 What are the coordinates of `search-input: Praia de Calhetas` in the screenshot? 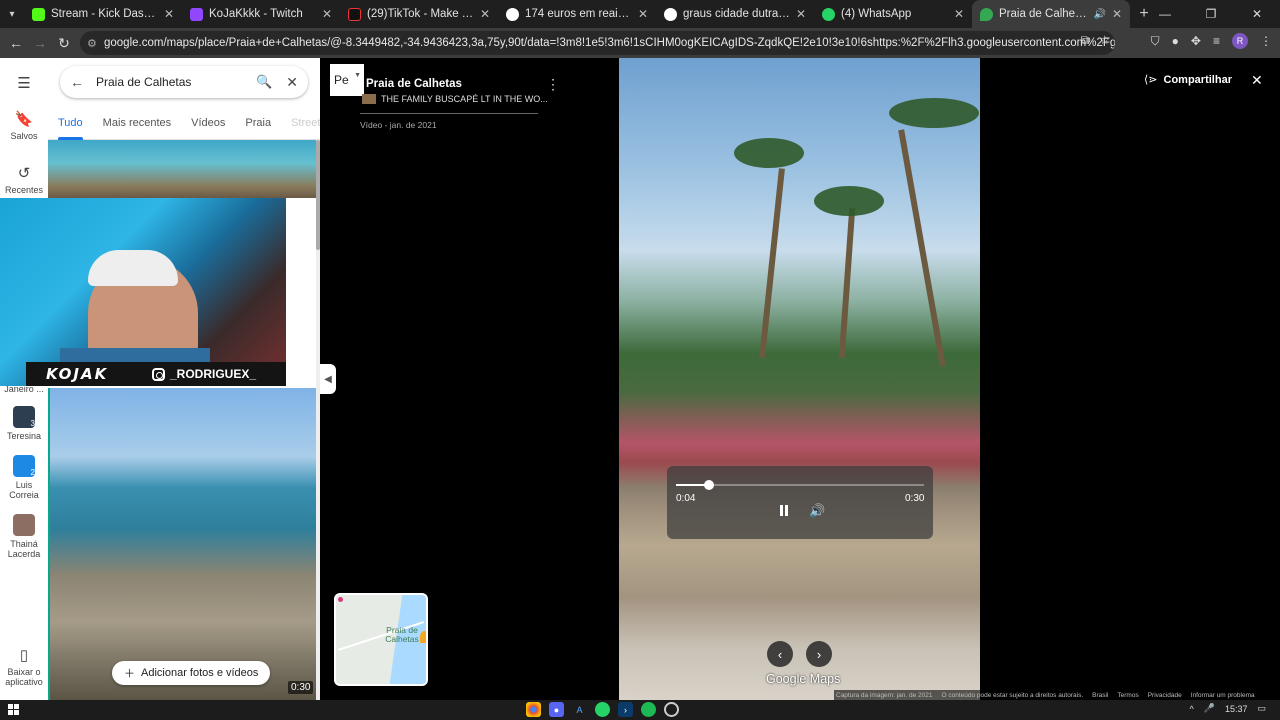 It's located at (176, 82).